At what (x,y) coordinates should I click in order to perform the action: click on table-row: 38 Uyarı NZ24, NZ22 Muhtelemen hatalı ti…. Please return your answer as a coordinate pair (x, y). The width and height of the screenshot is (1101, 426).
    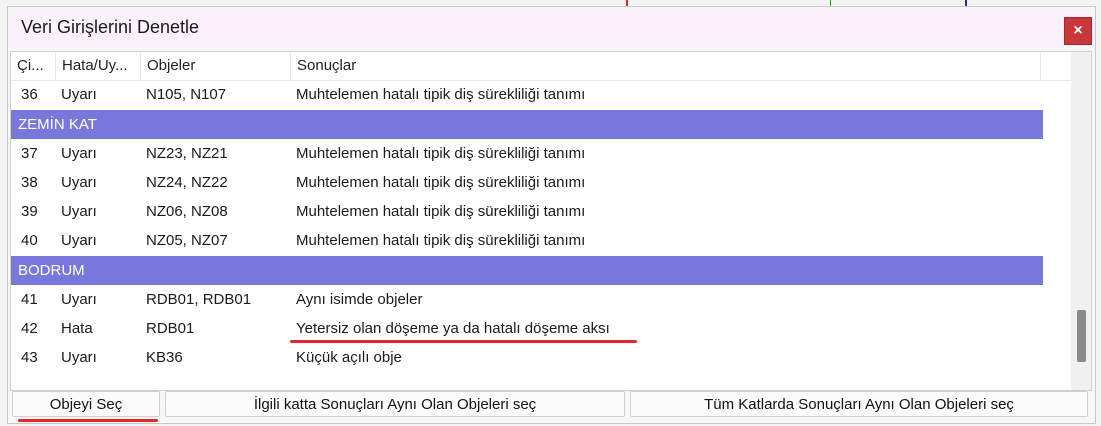
    Looking at the image, I should click on (541, 182).